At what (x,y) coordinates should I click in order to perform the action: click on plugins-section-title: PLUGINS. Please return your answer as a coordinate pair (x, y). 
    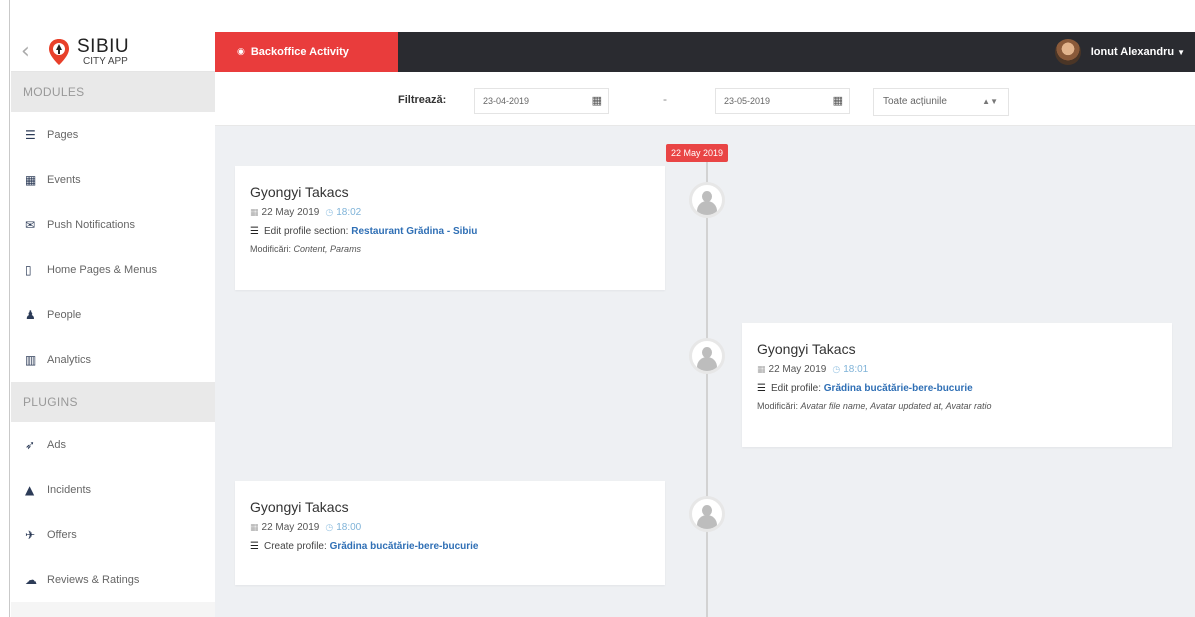
    Looking at the image, I should click on (113, 402).